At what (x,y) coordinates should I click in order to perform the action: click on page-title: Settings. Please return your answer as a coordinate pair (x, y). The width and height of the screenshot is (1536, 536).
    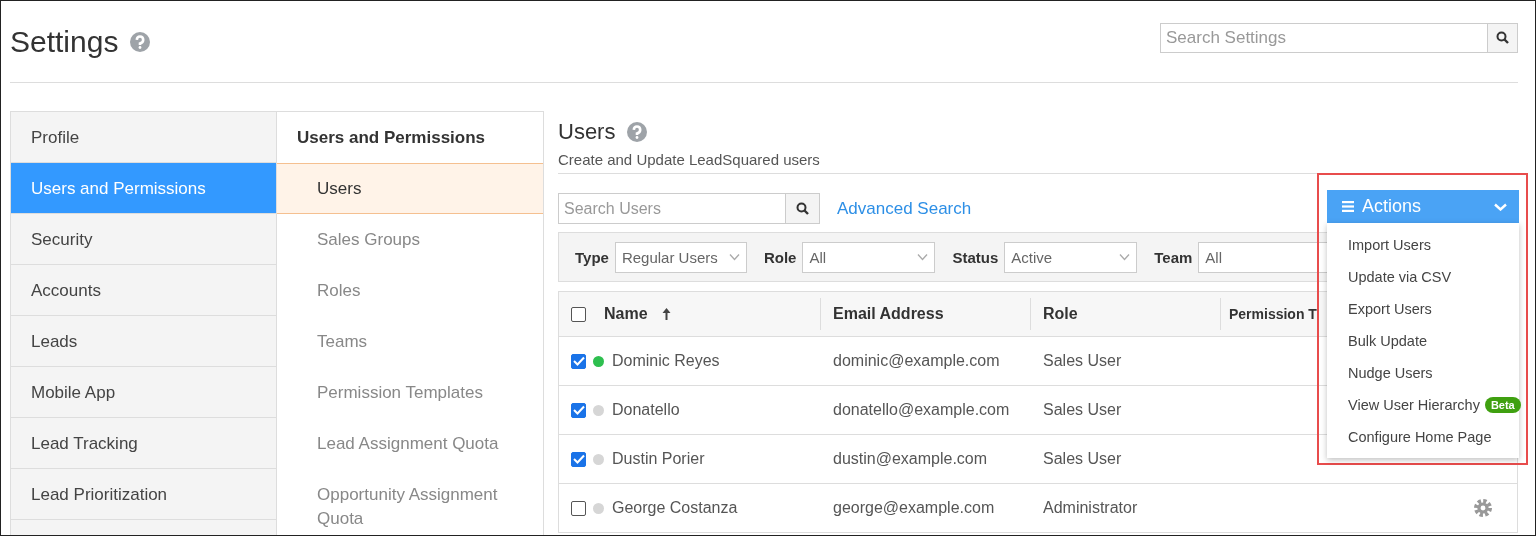
    Looking at the image, I should click on (64, 41).